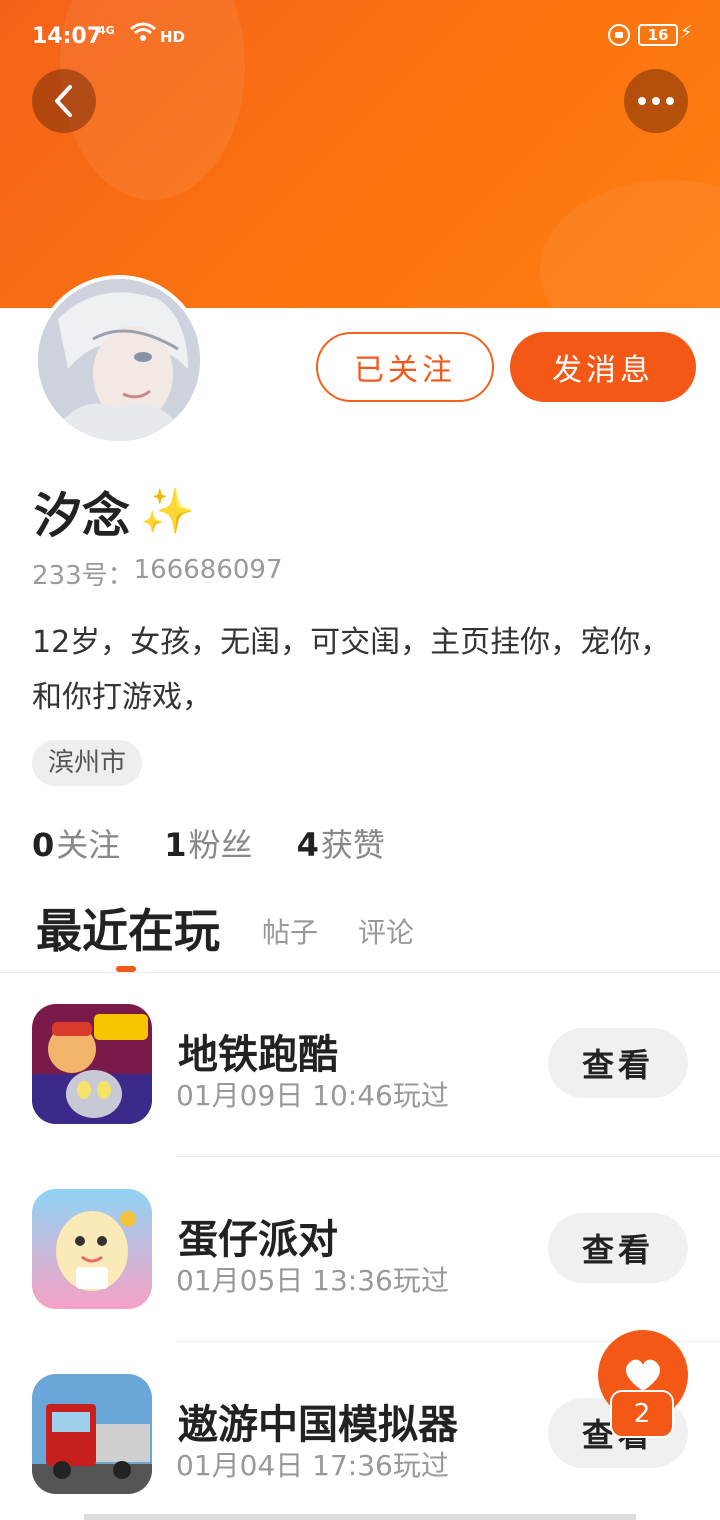 Image resolution: width=720 pixels, height=1520 pixels. What do you see at coordinates (106, 30) in the screenshot?
I see `signal-icon: 4G` at bounding box center [106, 30].